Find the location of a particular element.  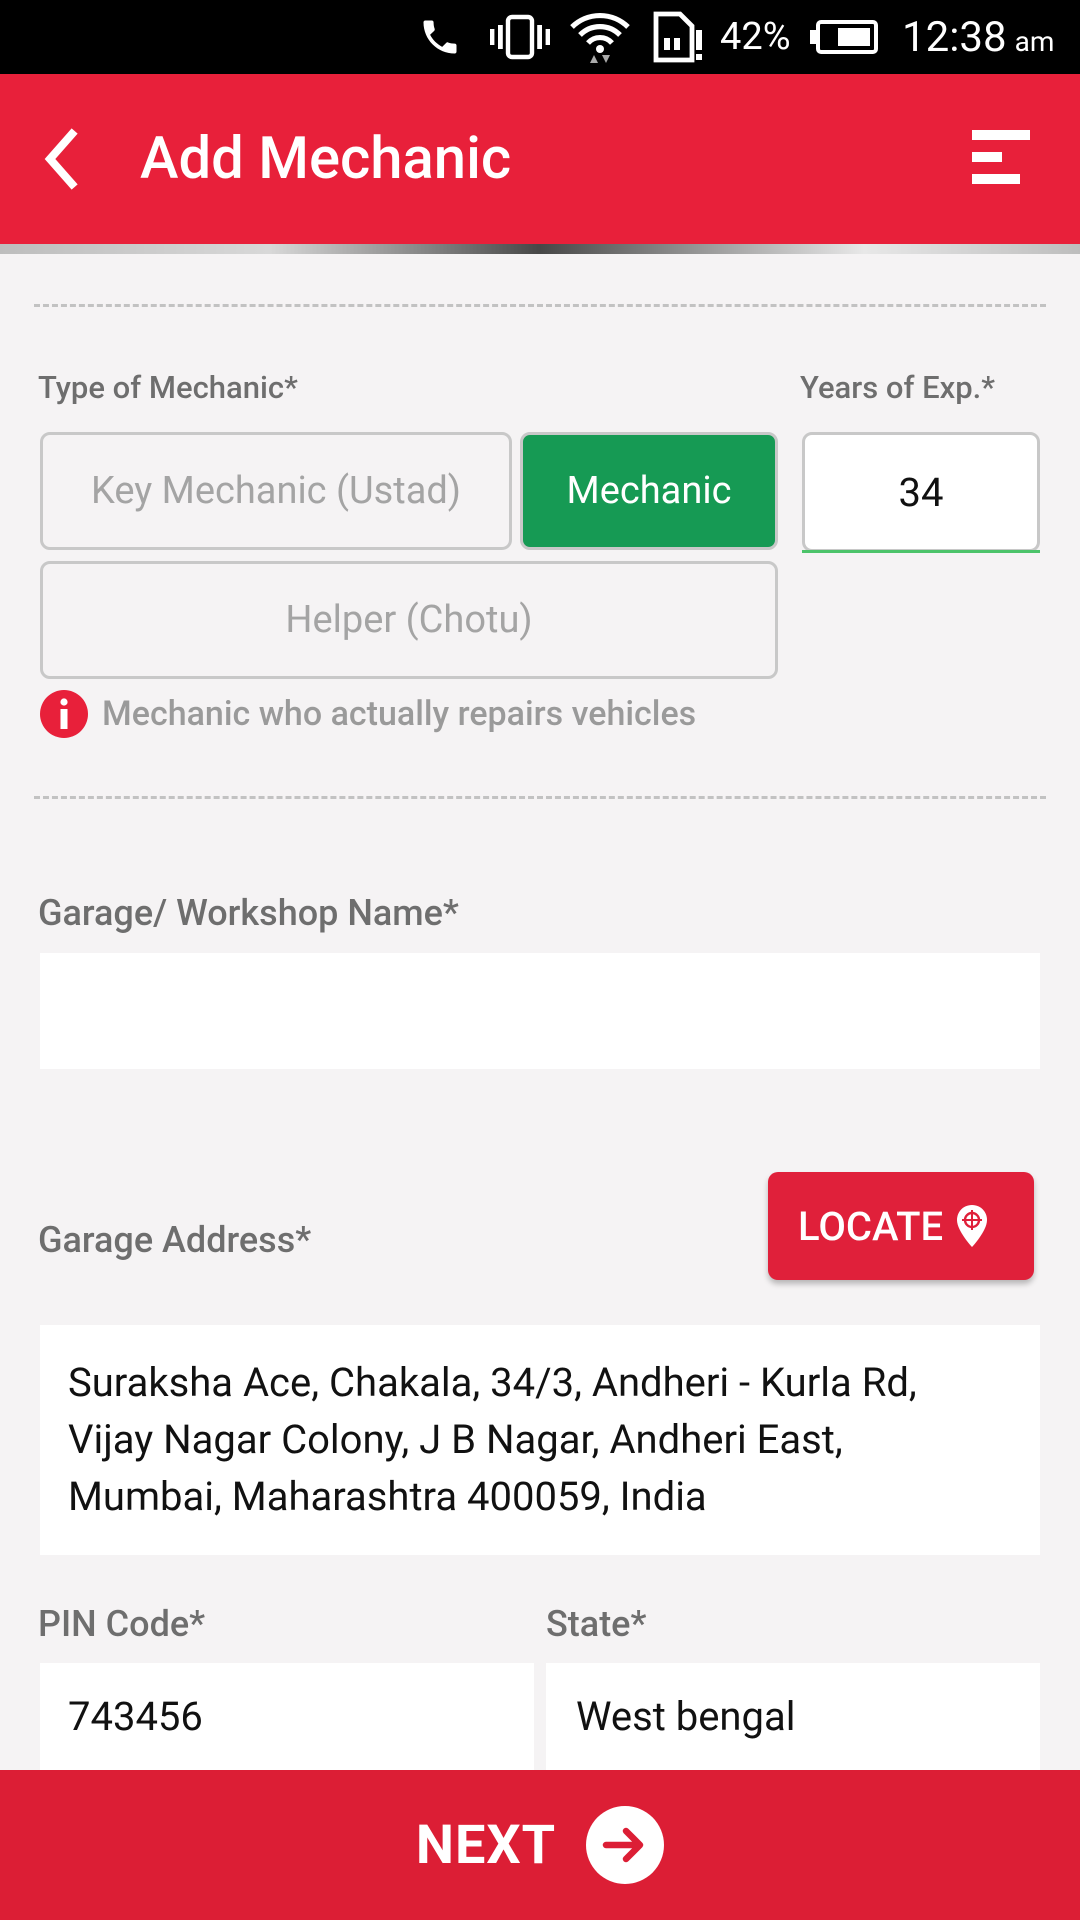

clock-ampm: am is located at coordinates (1034, 41).